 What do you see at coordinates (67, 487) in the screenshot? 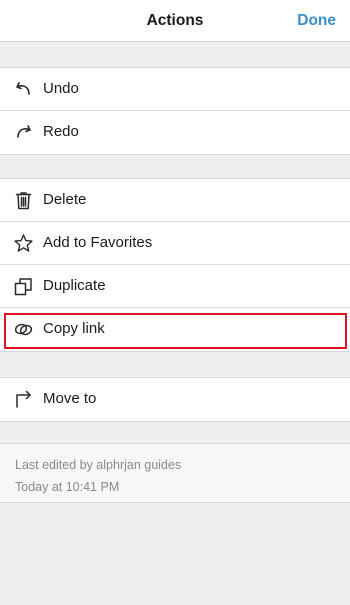
I see `last-edited-timestamp: Today at 10:41 PM` at bounding box center [67, 487].